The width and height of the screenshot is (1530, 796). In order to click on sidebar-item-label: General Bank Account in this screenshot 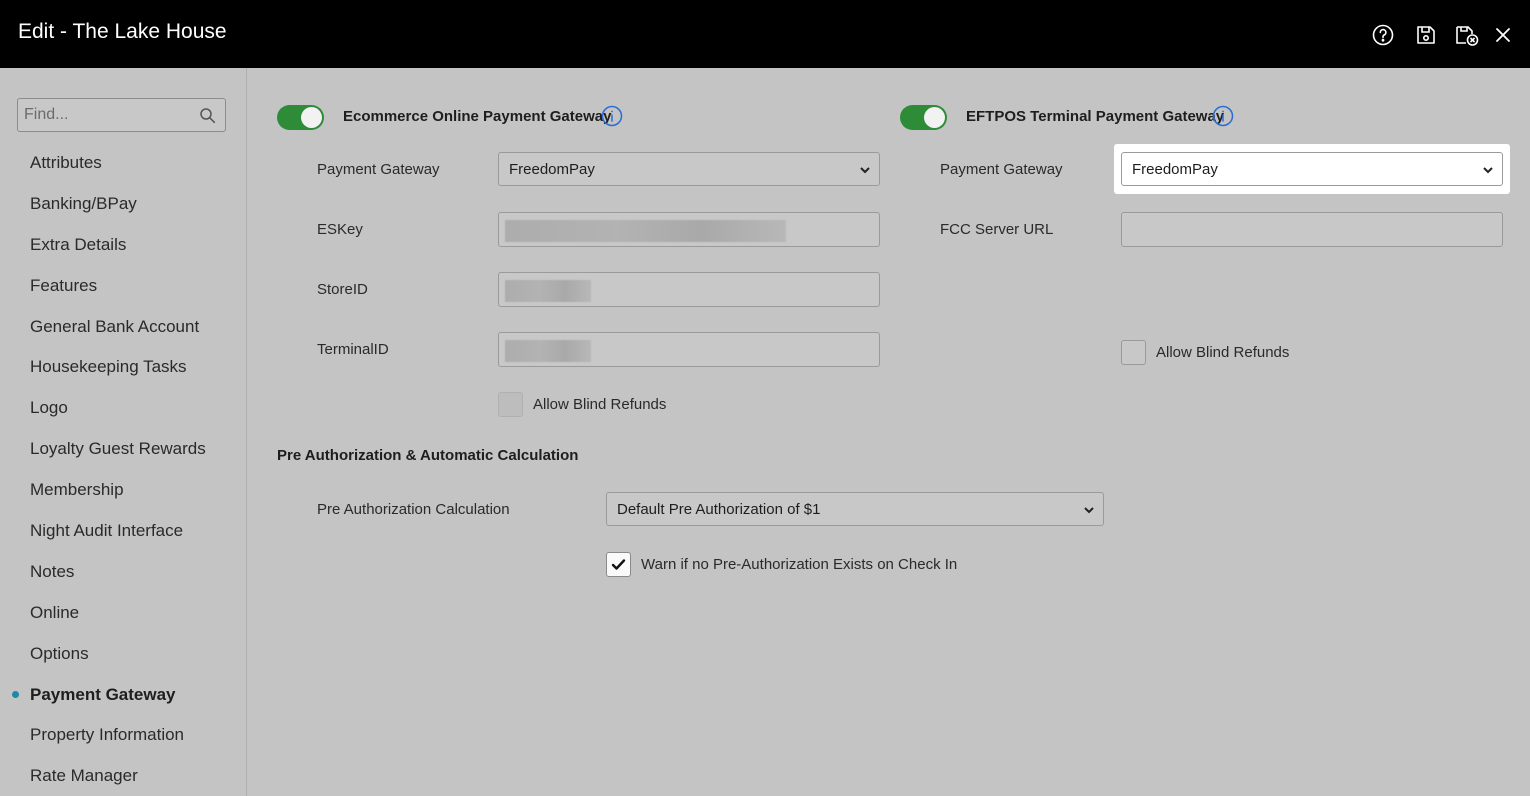, I will do `click(115, 326)`.